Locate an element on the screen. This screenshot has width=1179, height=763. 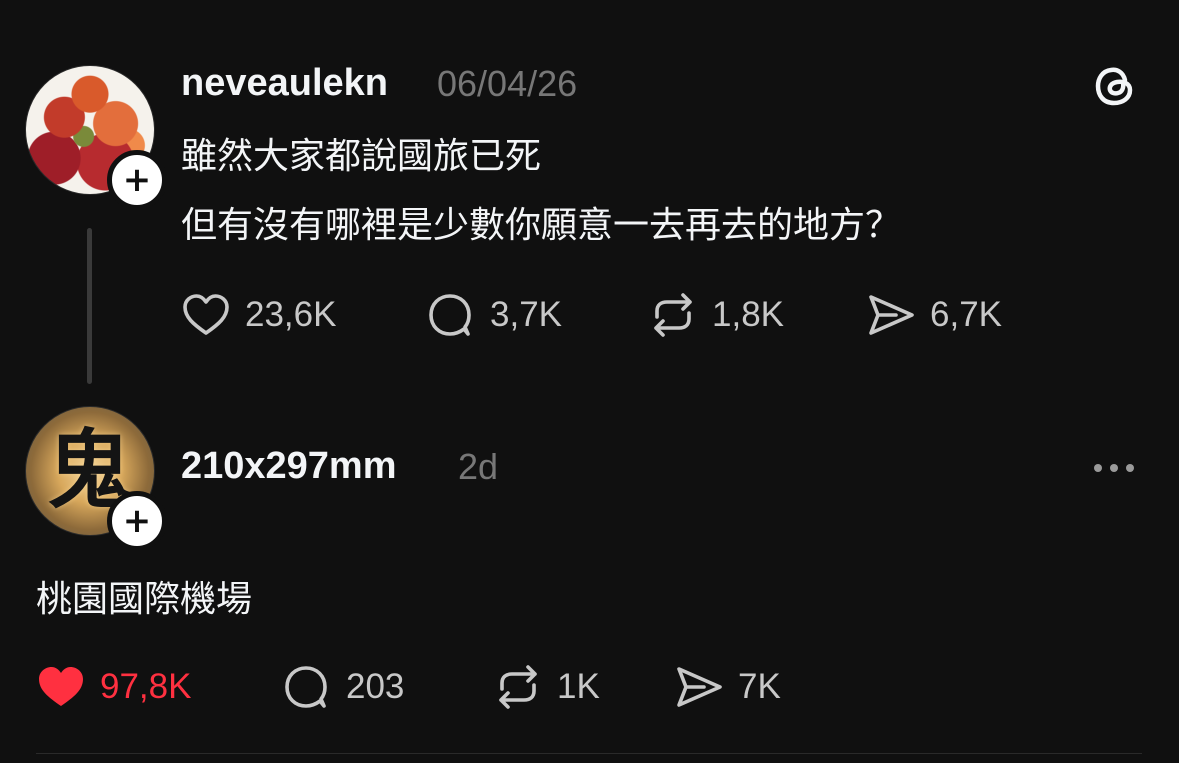
comment-count: 3,7K is located at coordinates (526, 314).